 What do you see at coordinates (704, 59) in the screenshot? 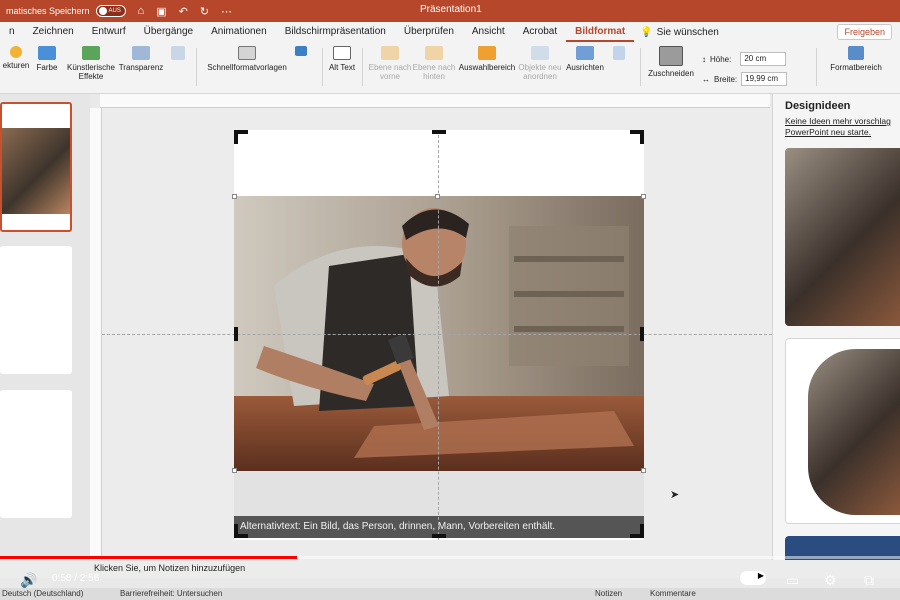
I see `height-icon: ↕` at bounding box center [704, 59].